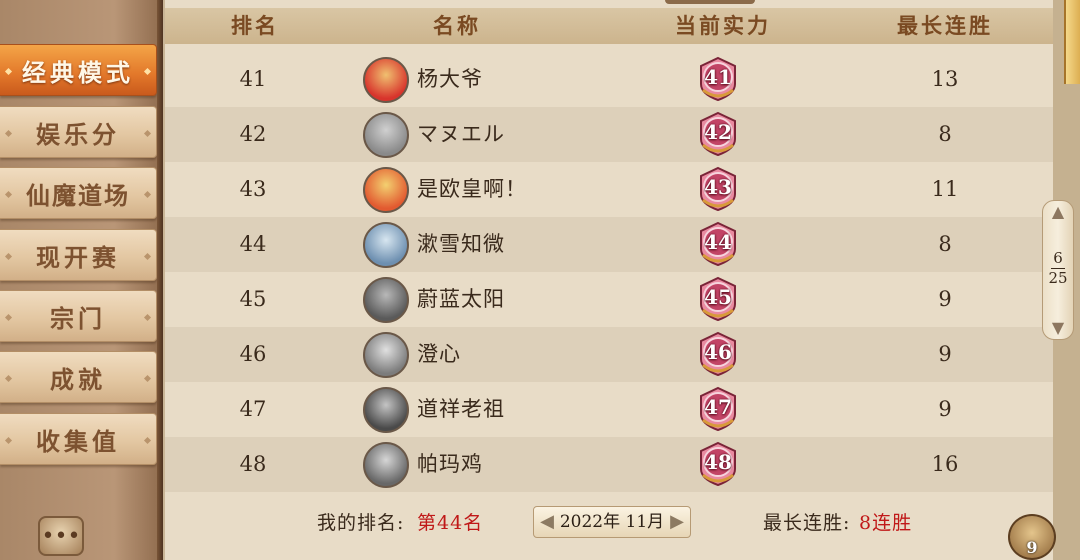  Describe the element at coordinates (461, 409) in the screenshot. I see `player-name: 道祥老祖` at that location.